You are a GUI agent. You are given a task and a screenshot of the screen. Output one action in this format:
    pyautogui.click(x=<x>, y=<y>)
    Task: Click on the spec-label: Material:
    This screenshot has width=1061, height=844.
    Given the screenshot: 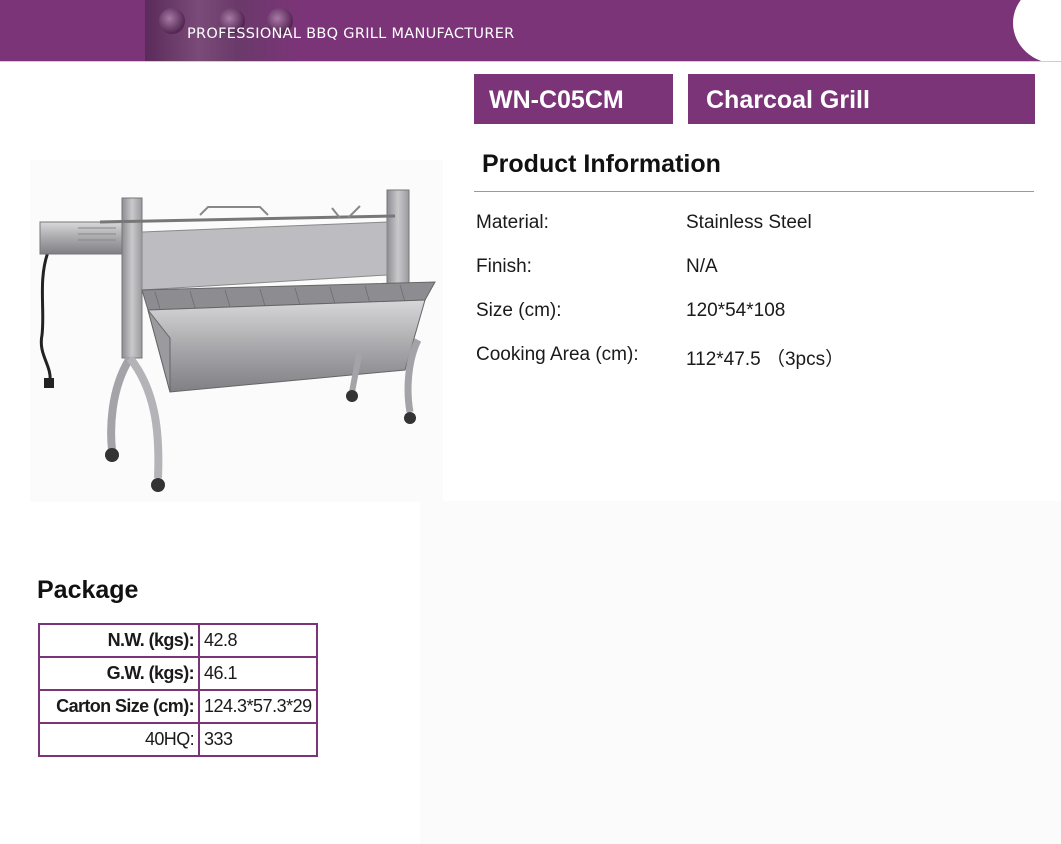 What is the action you would take?
    pyautogui.click(x=512, y=222)
    